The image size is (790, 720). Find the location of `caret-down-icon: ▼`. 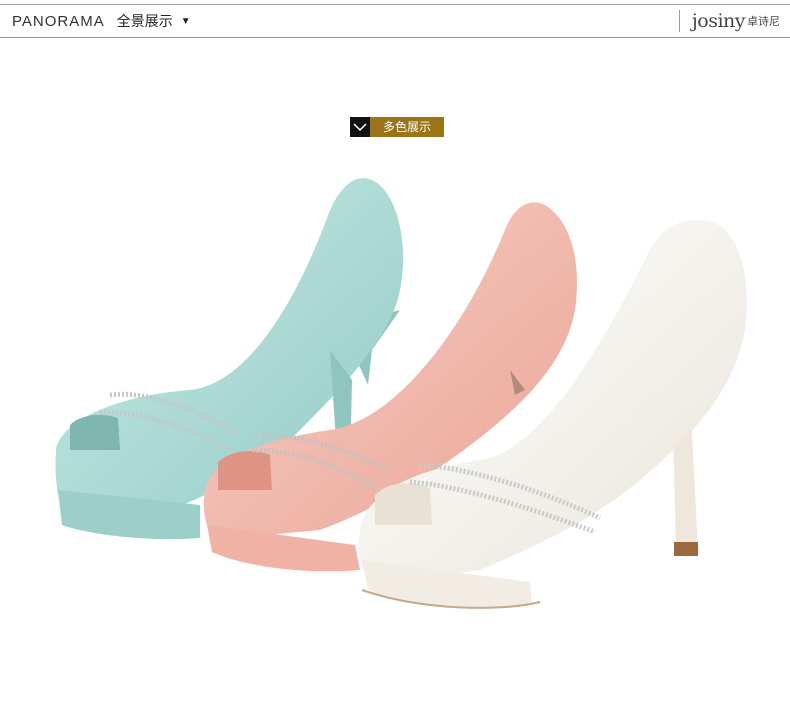

caret-down-icon: ▼ is located at coordinates (186, 21).